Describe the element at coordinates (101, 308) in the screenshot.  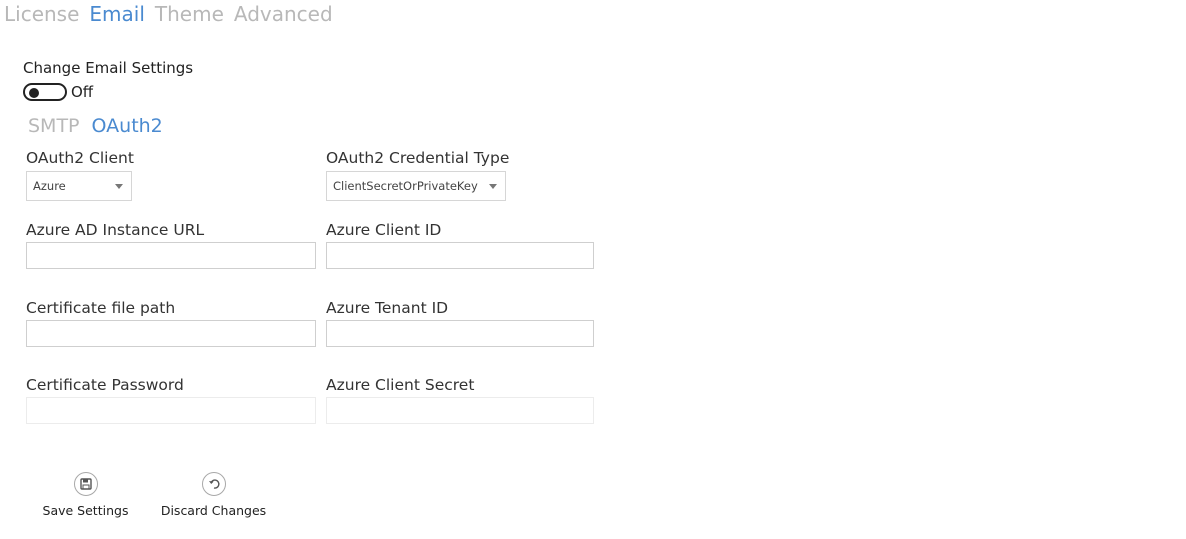
I see `cert-path-label: Certificate file path` at that location.